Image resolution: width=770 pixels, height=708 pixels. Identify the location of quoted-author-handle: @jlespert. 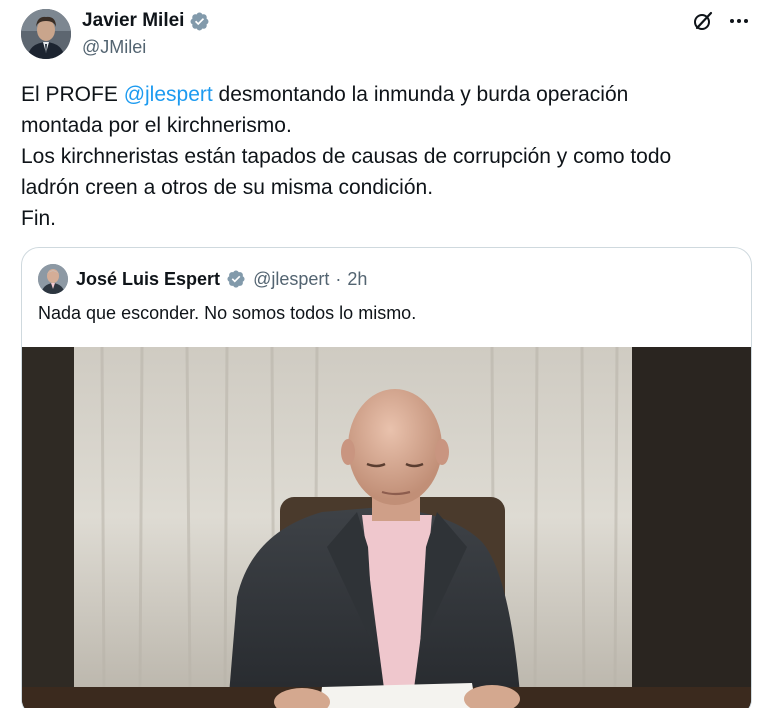
(291, 279).